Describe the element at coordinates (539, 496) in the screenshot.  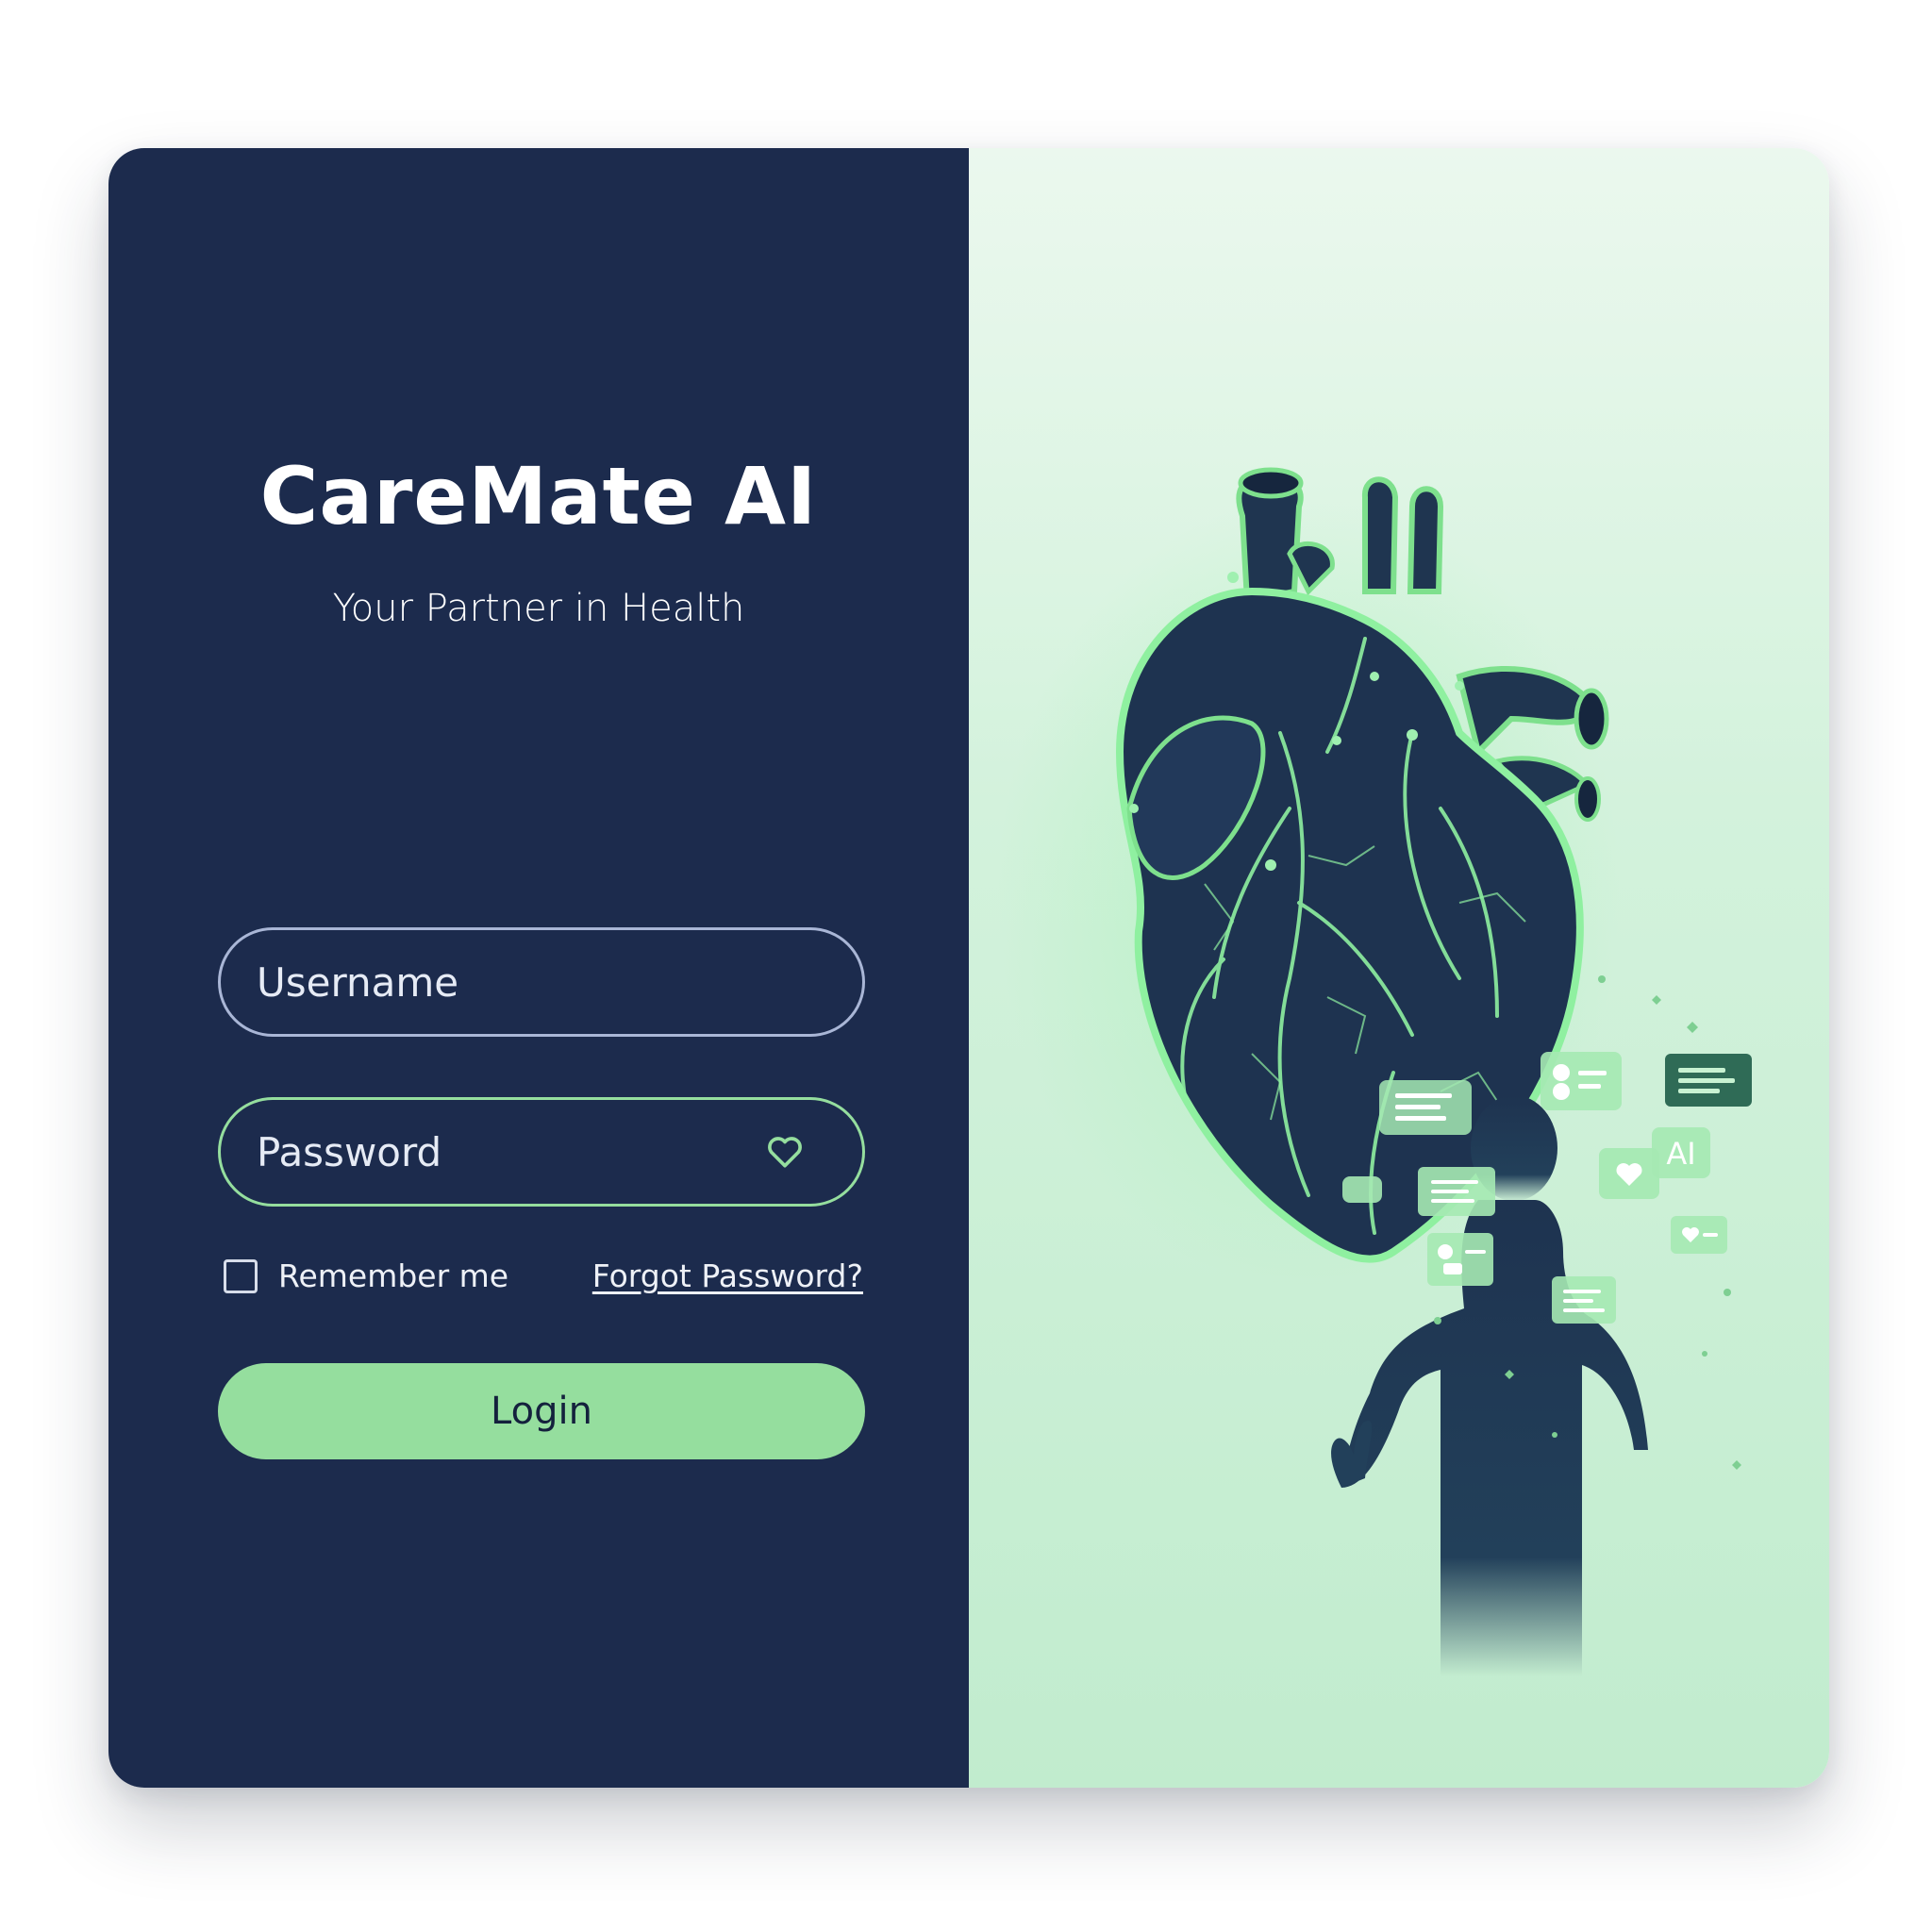
I see `app-title: CareMate AI` at that location.